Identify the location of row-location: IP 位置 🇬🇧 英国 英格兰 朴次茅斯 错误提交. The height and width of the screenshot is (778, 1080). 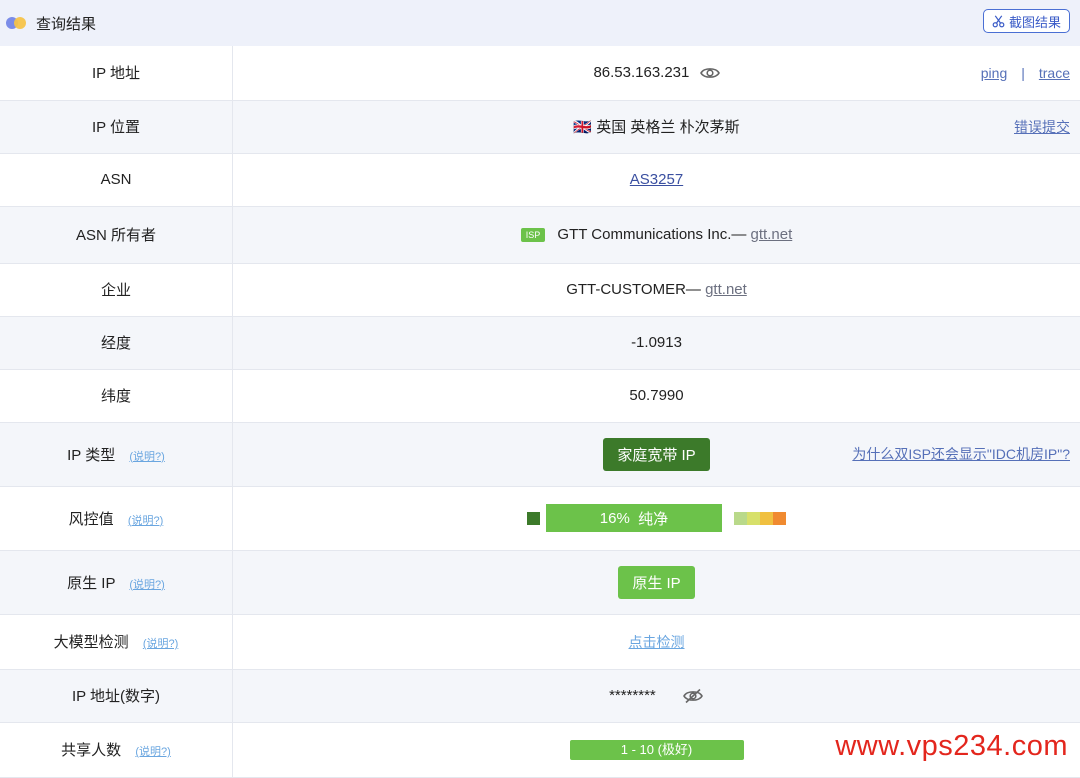
(540, 126).